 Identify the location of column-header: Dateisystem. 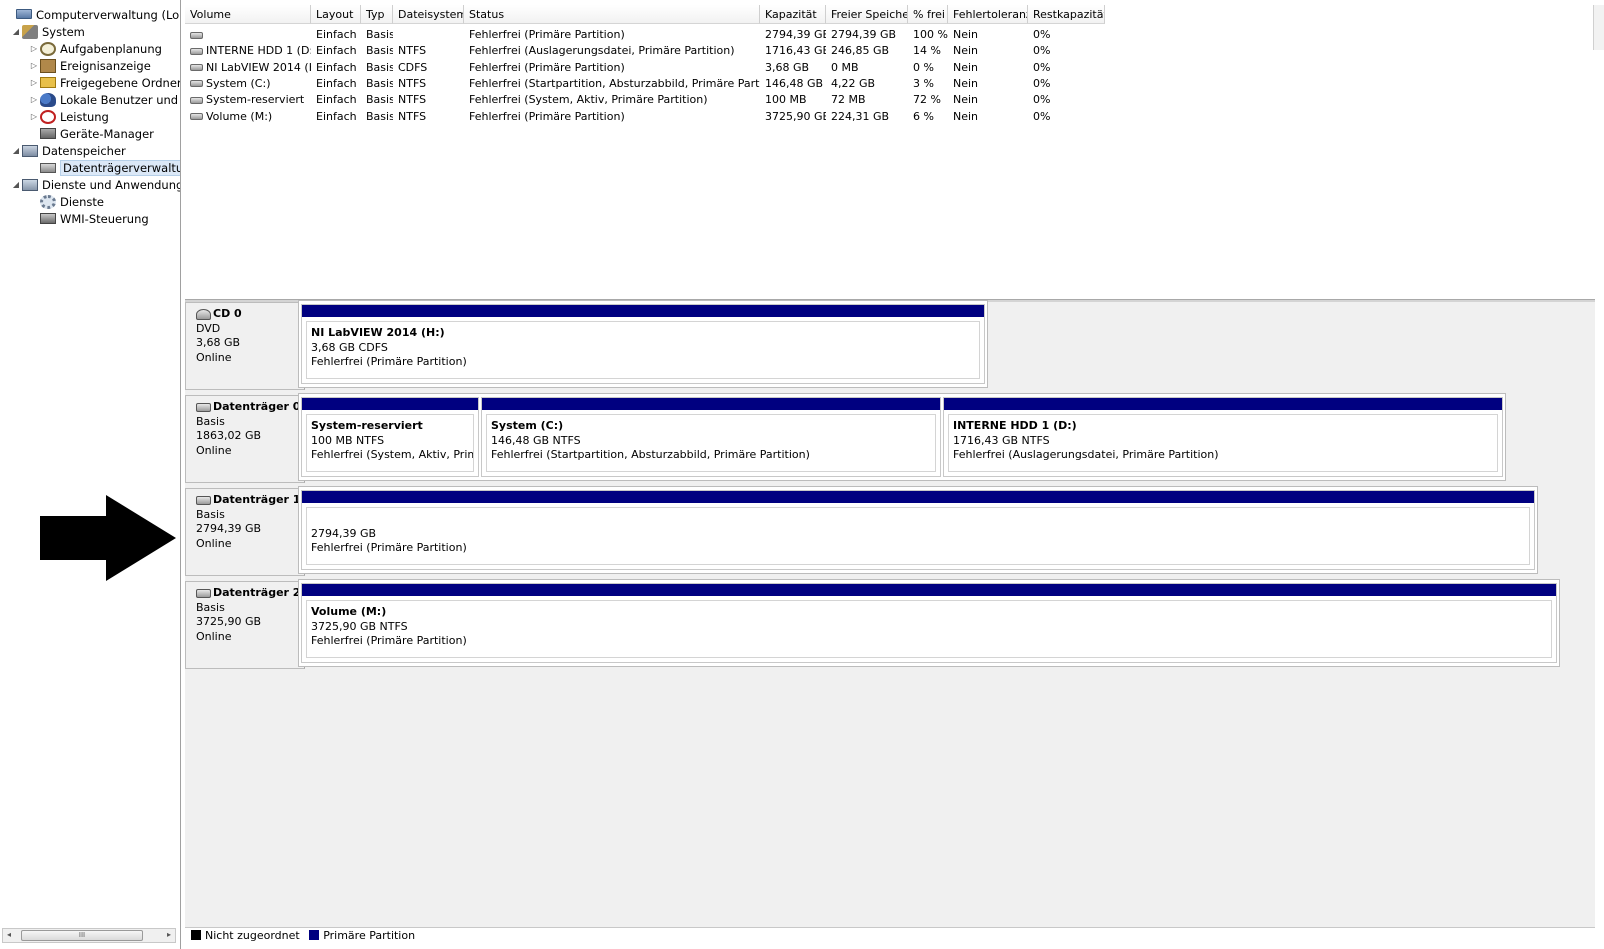
(428, 14).